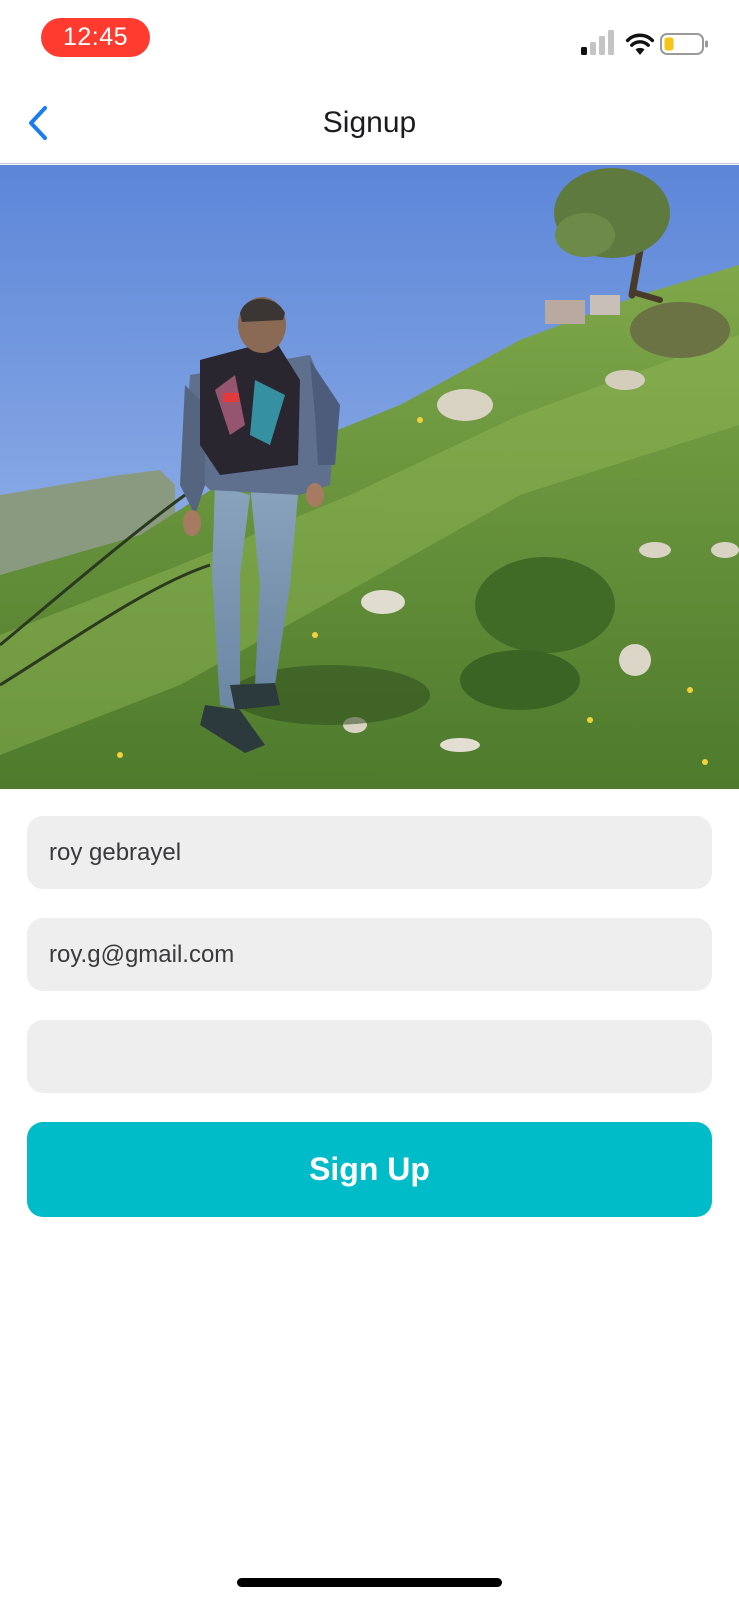  I want to click on battery-icon, so click(684, 44).